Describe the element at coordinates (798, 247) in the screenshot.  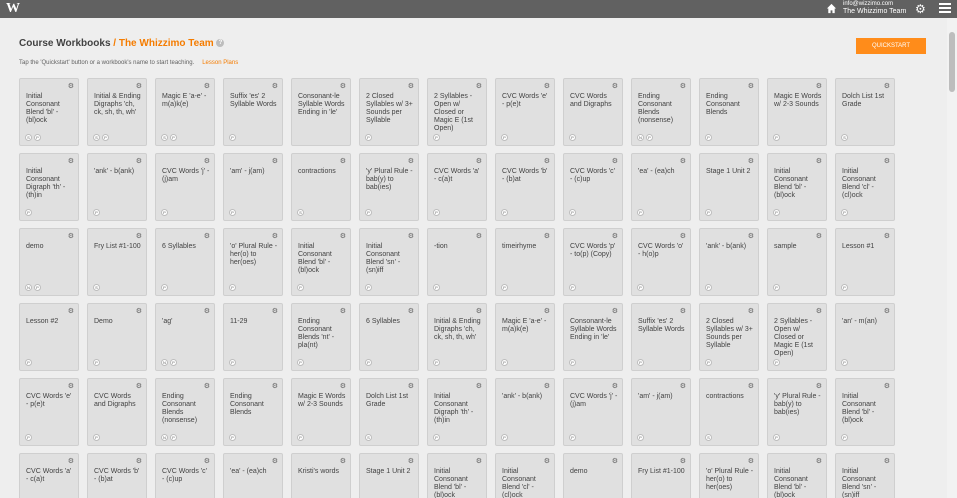
I see `workbook-title: sample` at that location.